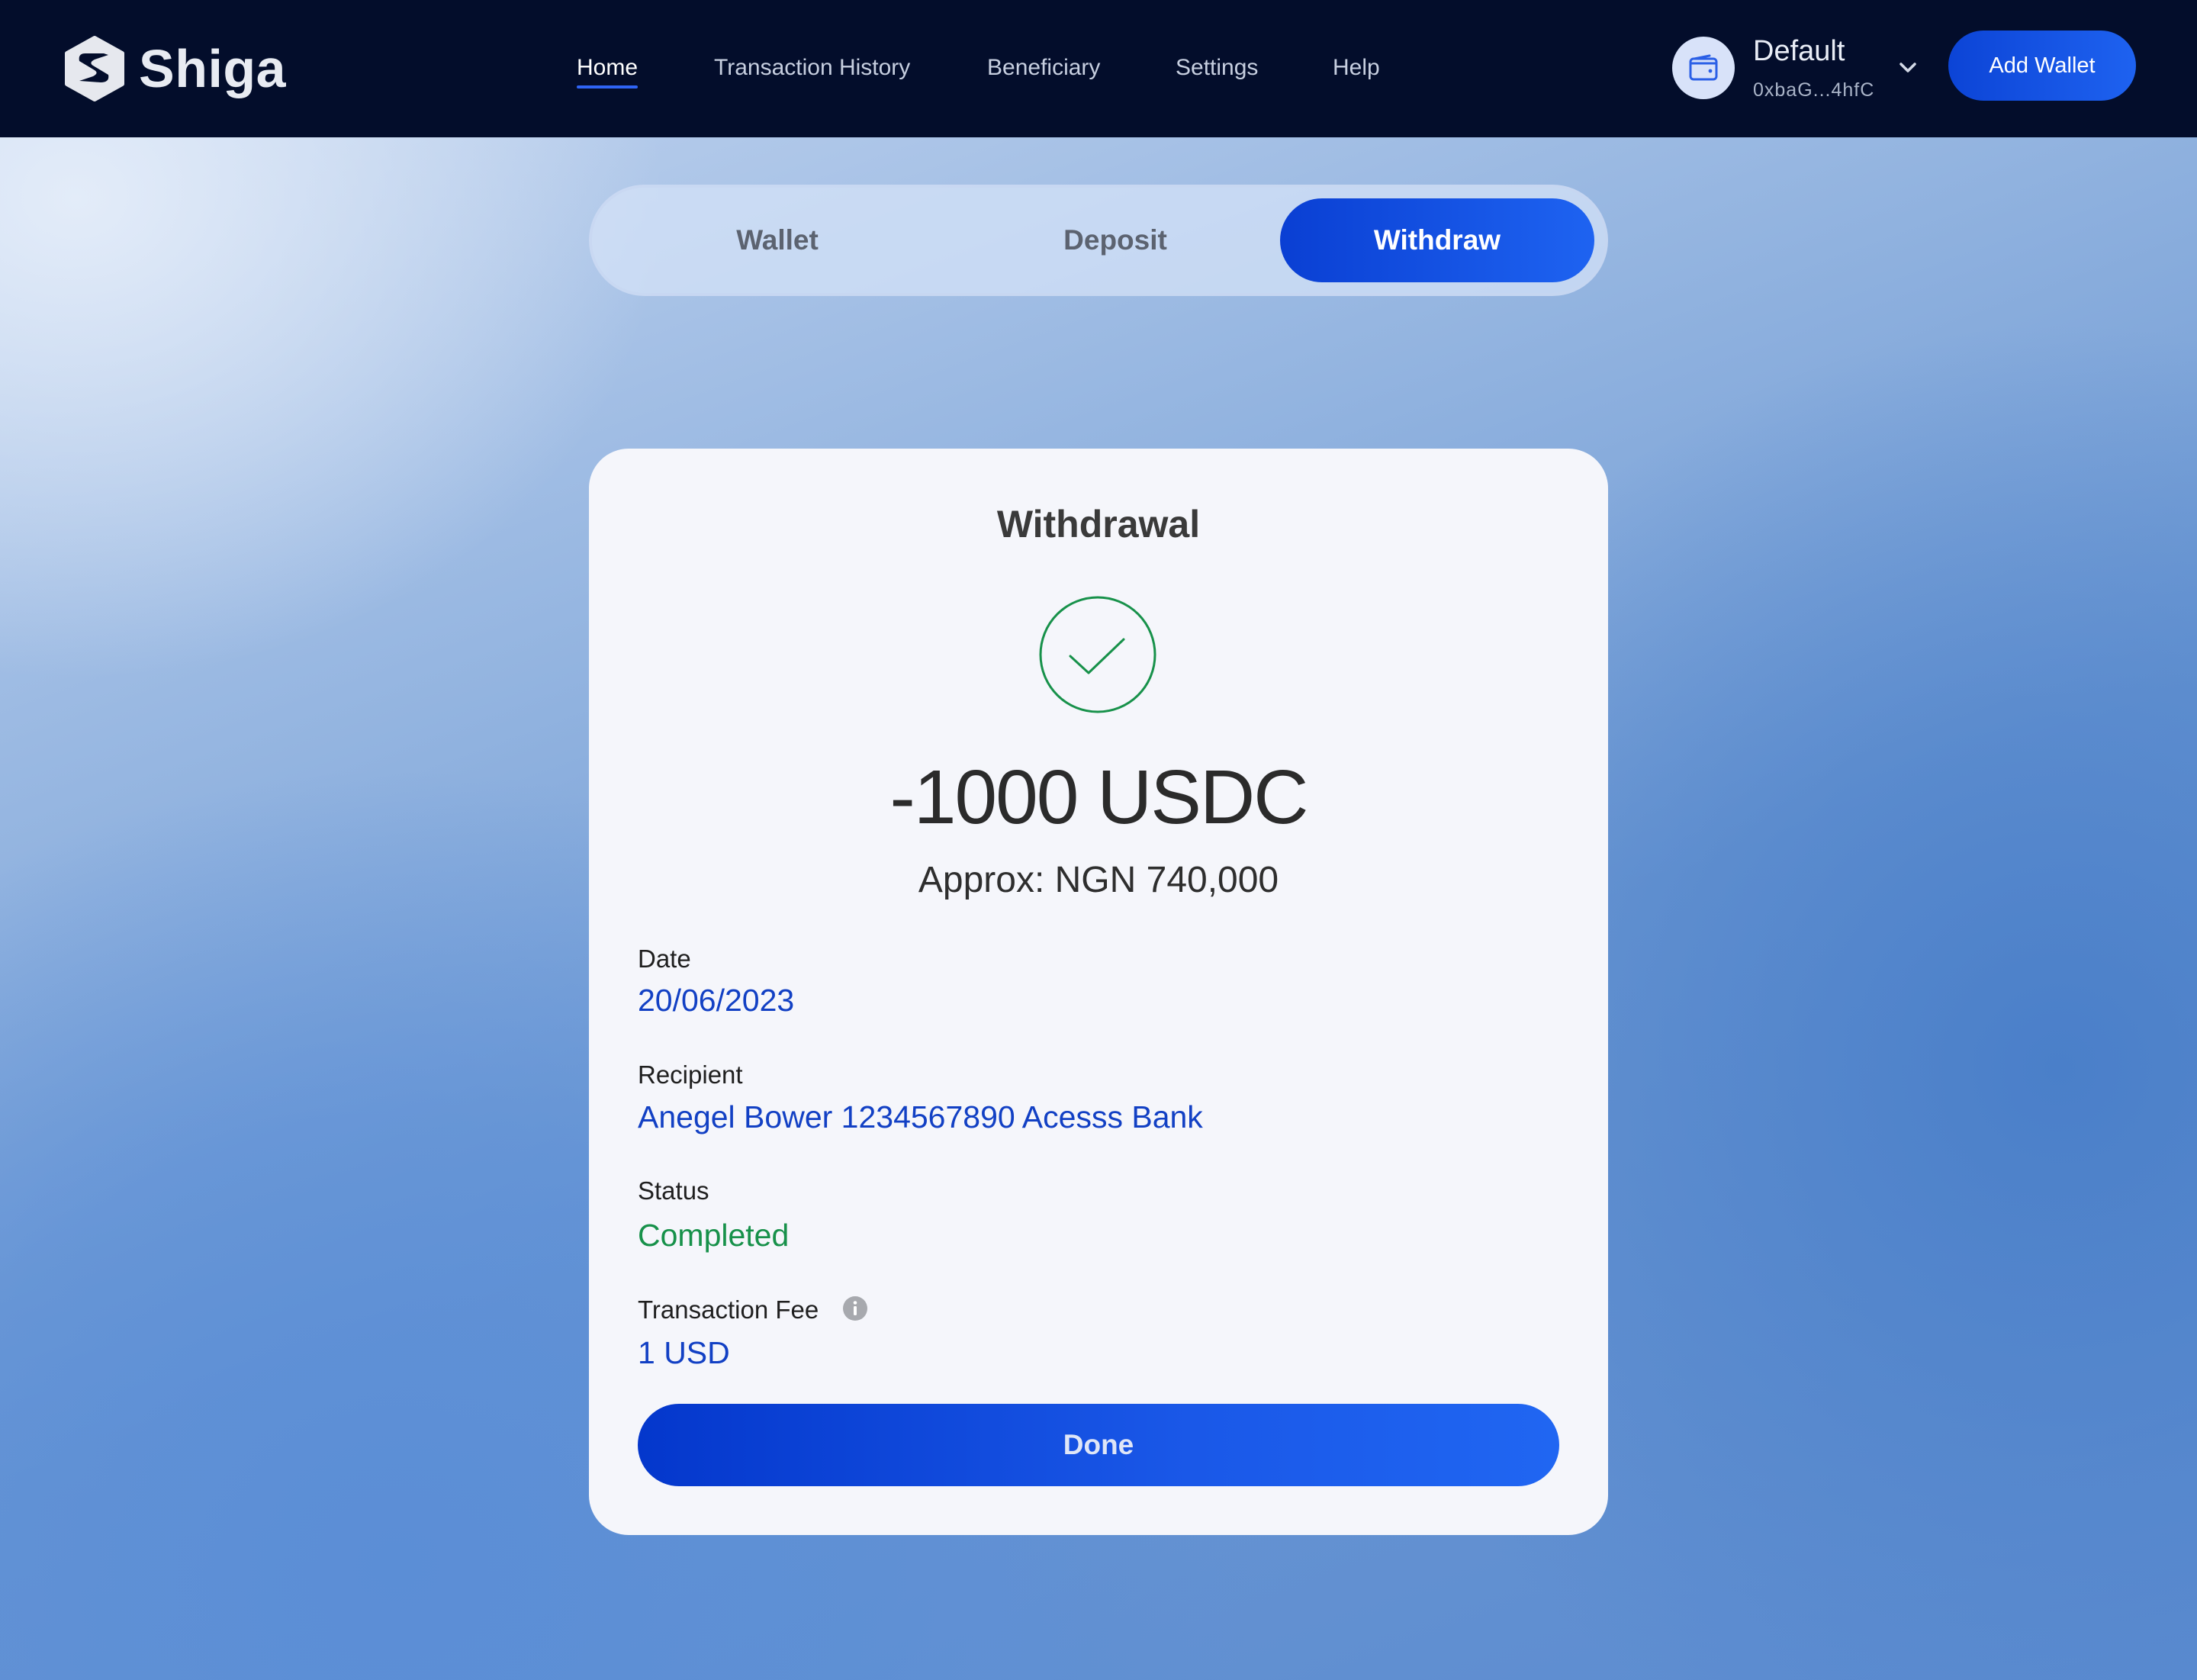 The width and height of the screenshot is (2197, 1680). What do you see at coordinates (608, 68) in the screenshot?
I see `nav-label: Home` at bounding box center [608, 68].